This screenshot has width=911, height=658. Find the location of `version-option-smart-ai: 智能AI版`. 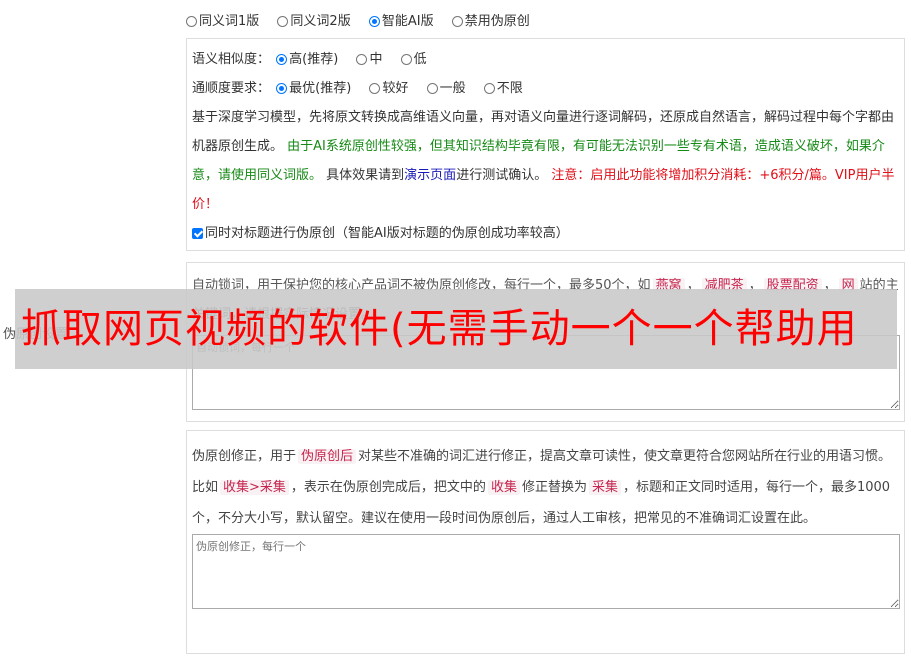

version-option-smart-ai: 智能AI版 is located at coordinates (401, 19).